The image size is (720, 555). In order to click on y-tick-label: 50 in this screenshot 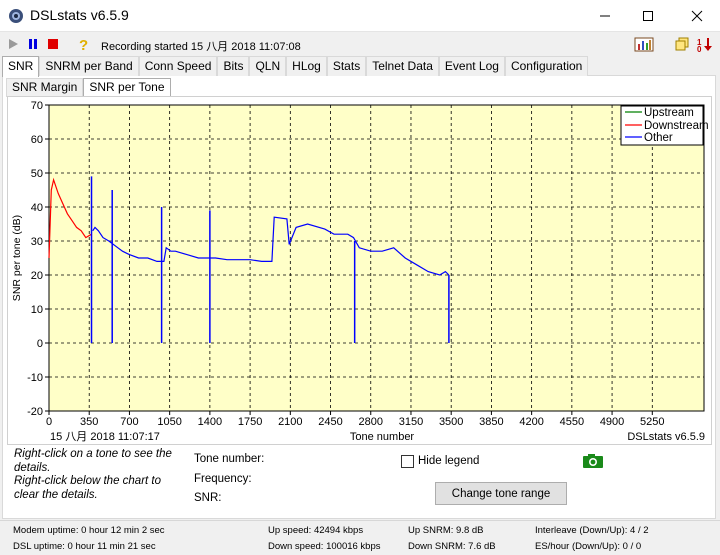, I will do `click(37, 174)`.